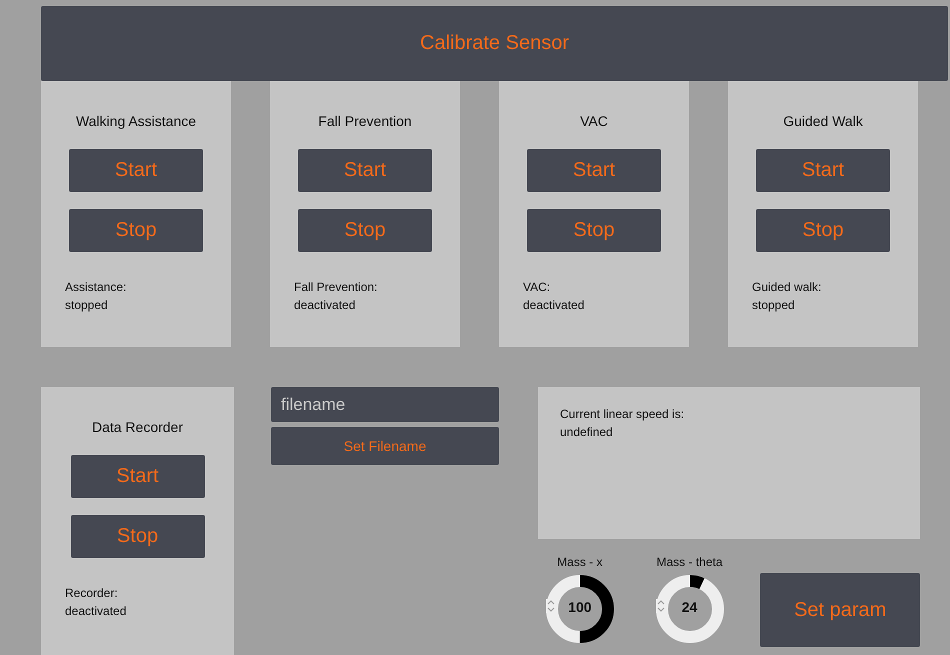 Image resolution: width=950 pixels, height=655 pixels. Describe the element at coordinates (586, 432) in the screenshot. I see `speed-value: undefined` at that location.